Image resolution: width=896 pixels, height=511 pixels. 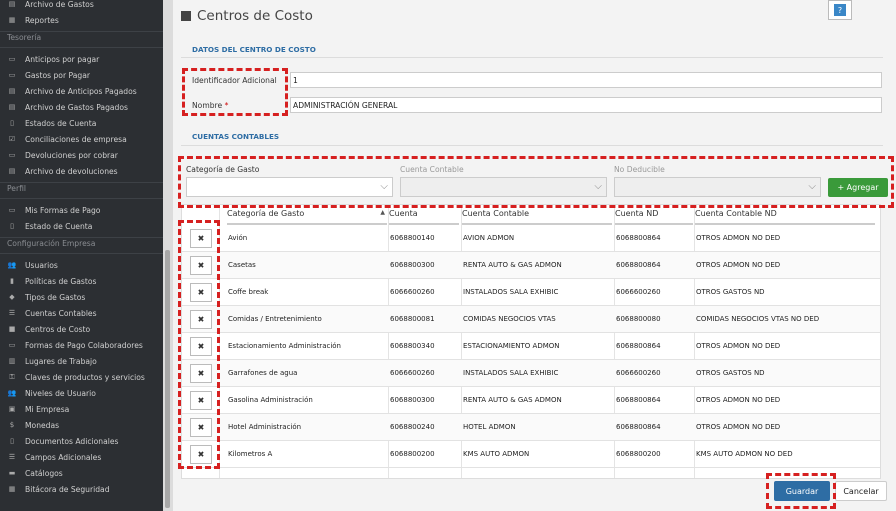 What do you see at coordinates (67, 139) in the screenshot?
I see `sidebar-item: ☑ Conciliaciones de empresa` at bounding box center [67, 139].